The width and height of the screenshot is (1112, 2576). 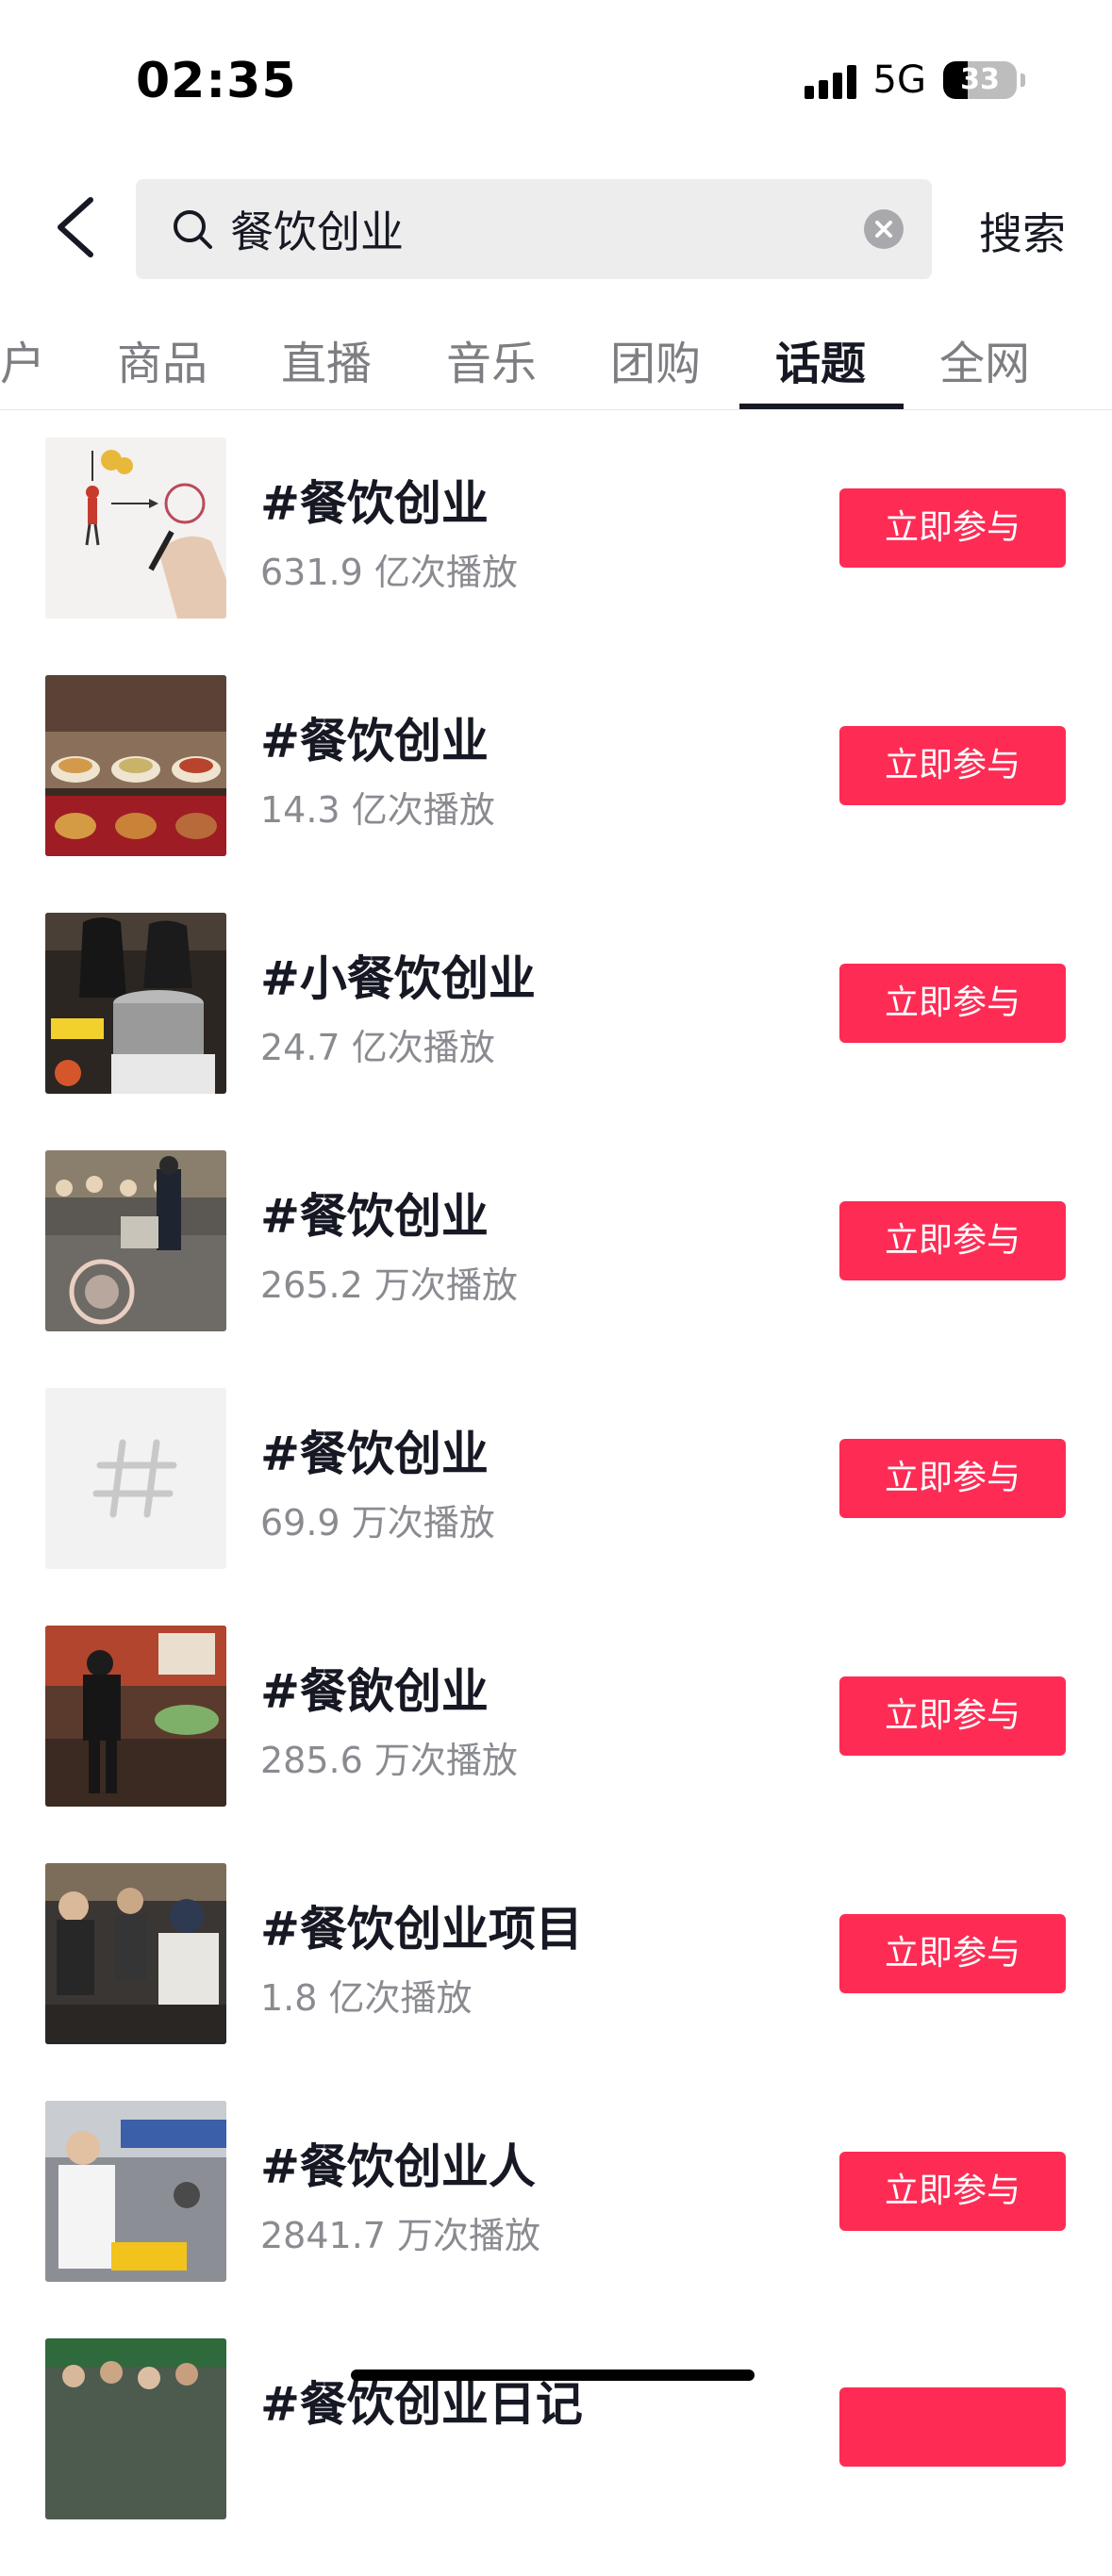 What do you see at coordinates (389, 1760) in the screenshot?
I see `topic-play-count: 285.6 万次播放` at bounding box center [389, 1760].